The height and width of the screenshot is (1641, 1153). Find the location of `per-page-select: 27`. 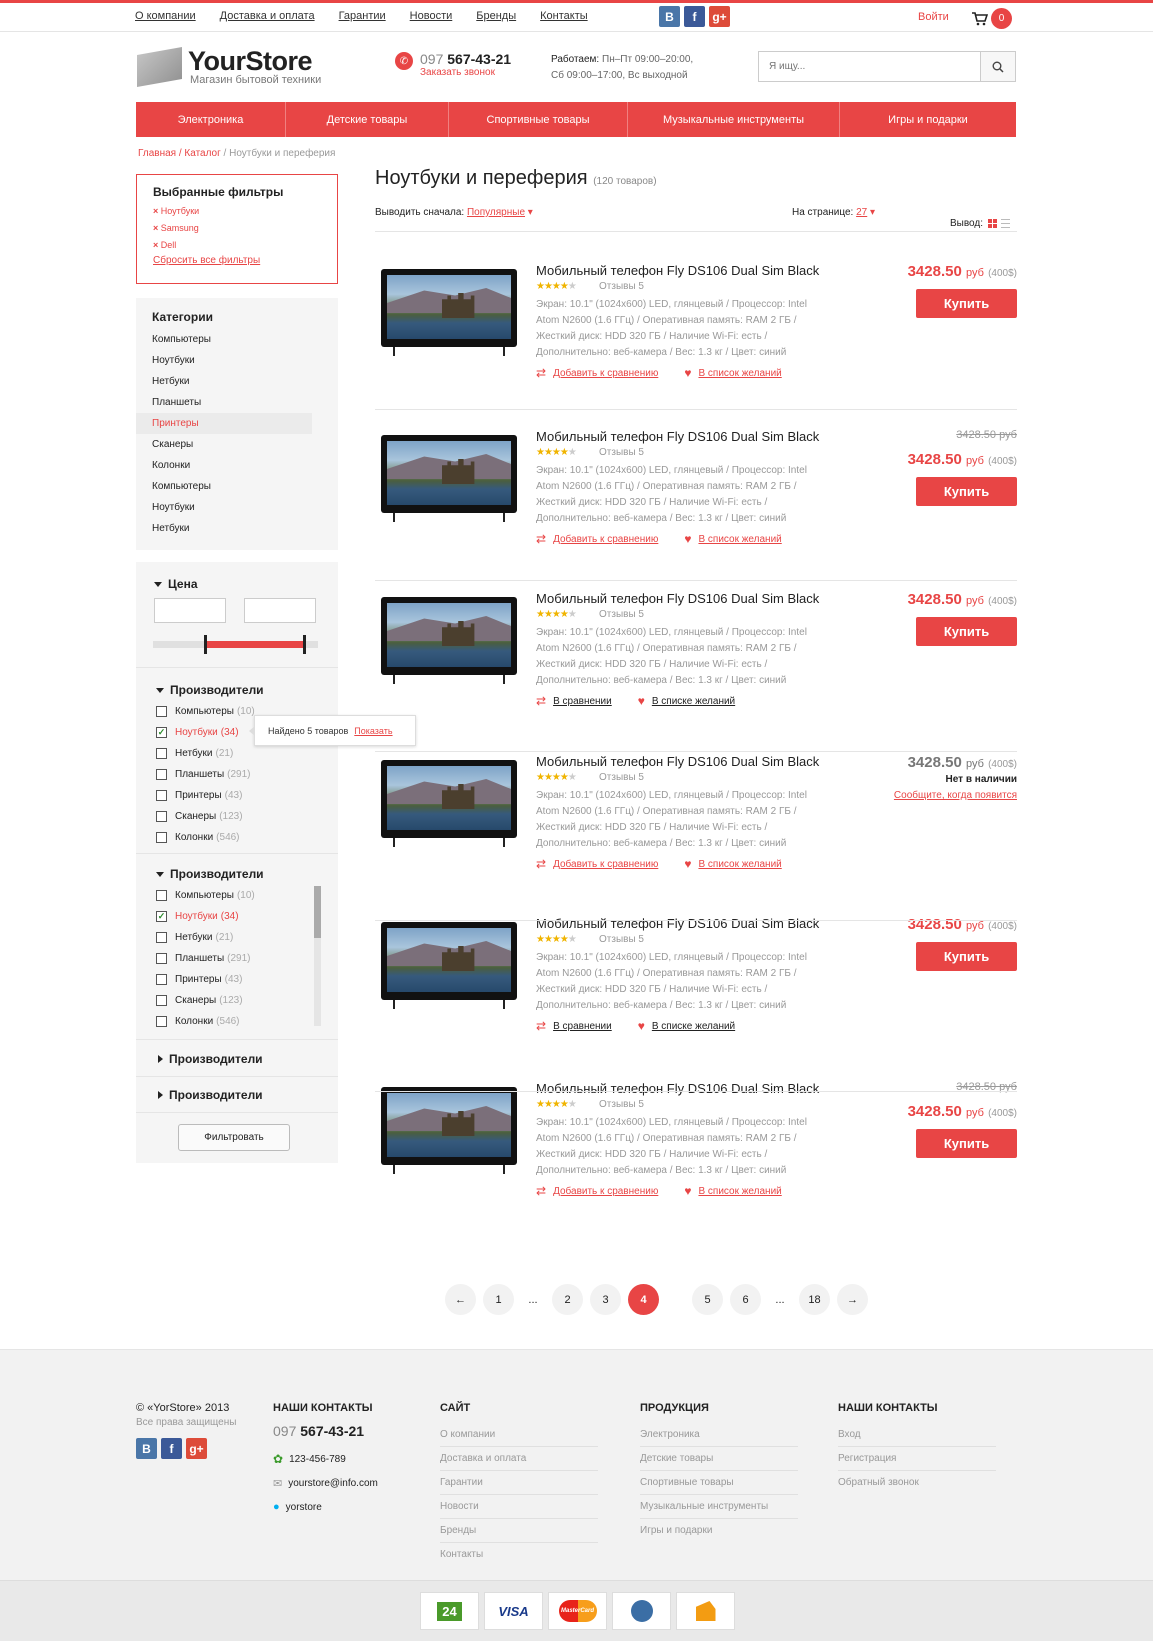

per-page-select: 27 is located at coordinates (861, 212).